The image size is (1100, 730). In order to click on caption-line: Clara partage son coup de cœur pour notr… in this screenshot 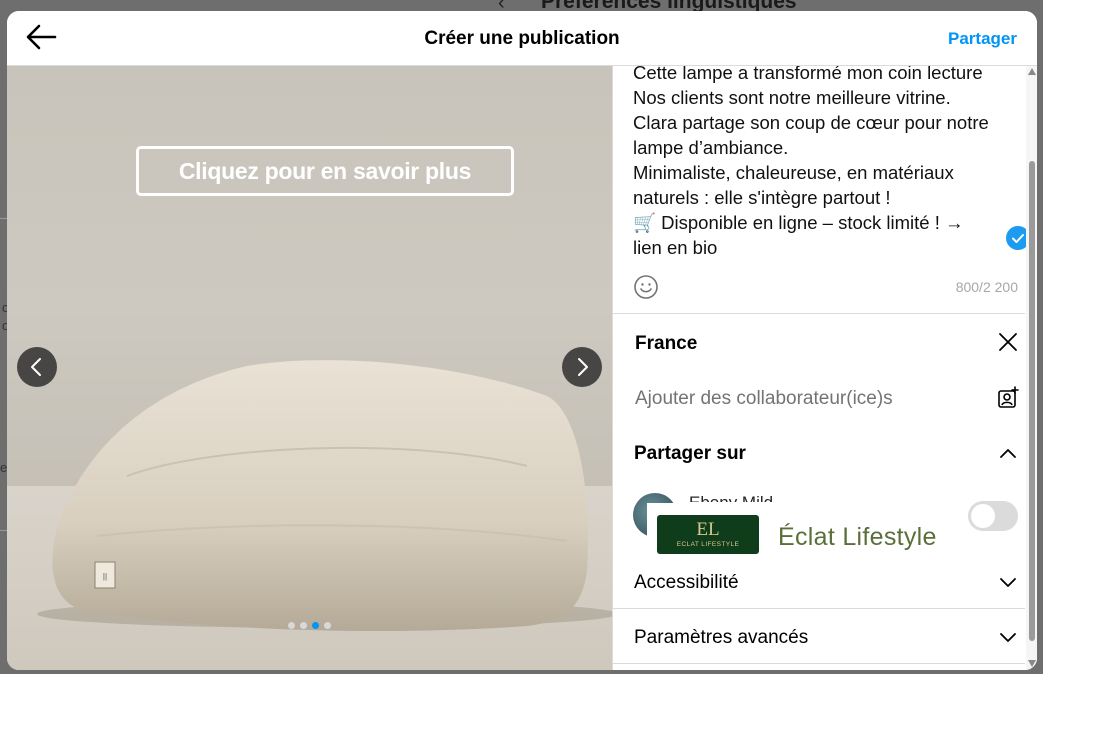, I will do `click(811, 122)`.